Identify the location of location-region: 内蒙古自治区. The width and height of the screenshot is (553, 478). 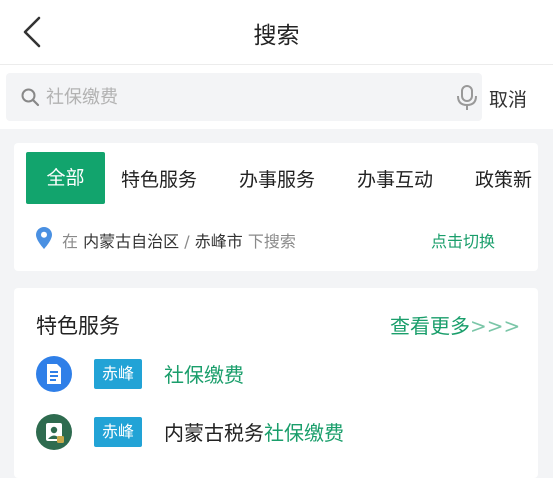
(131, 241).